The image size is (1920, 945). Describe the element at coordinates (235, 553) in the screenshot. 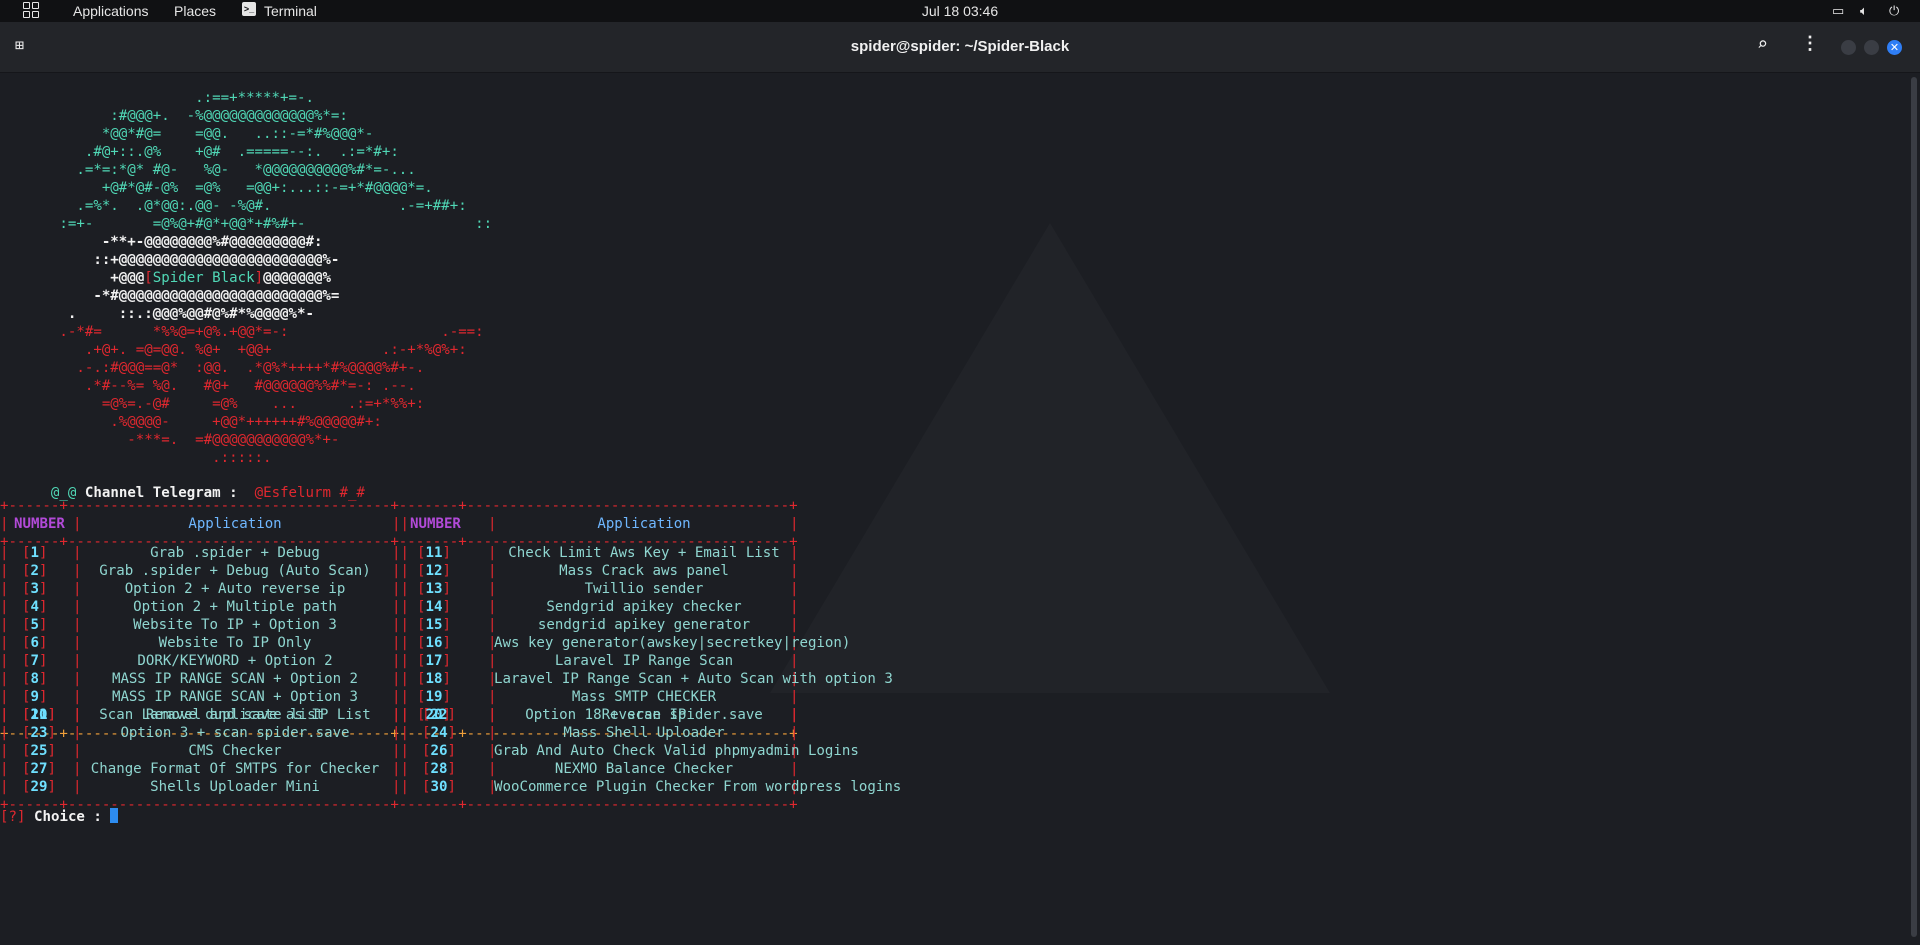

I see `option-label: Grab .spider + Debug` at that location.